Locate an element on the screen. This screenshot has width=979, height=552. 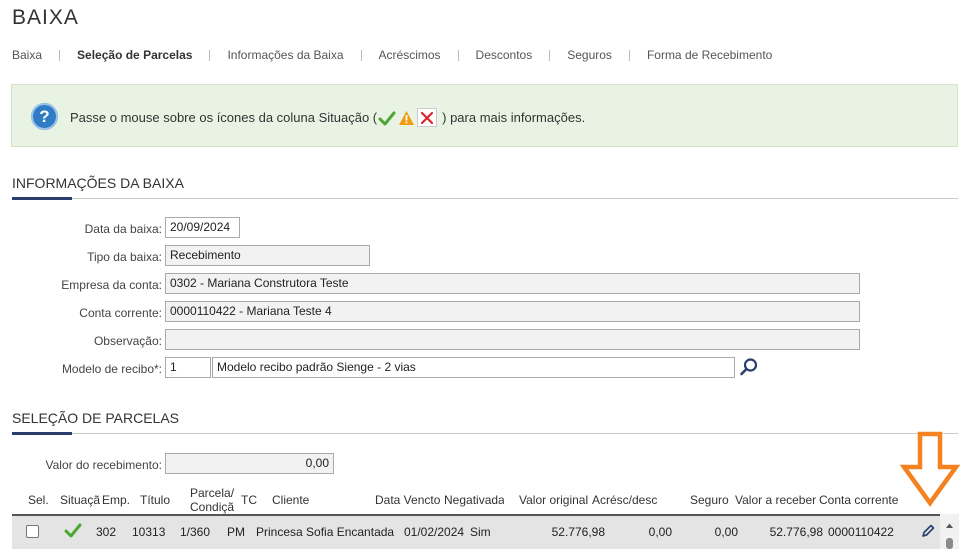
col-sel: Sel. is located at coordinates (38, 500).